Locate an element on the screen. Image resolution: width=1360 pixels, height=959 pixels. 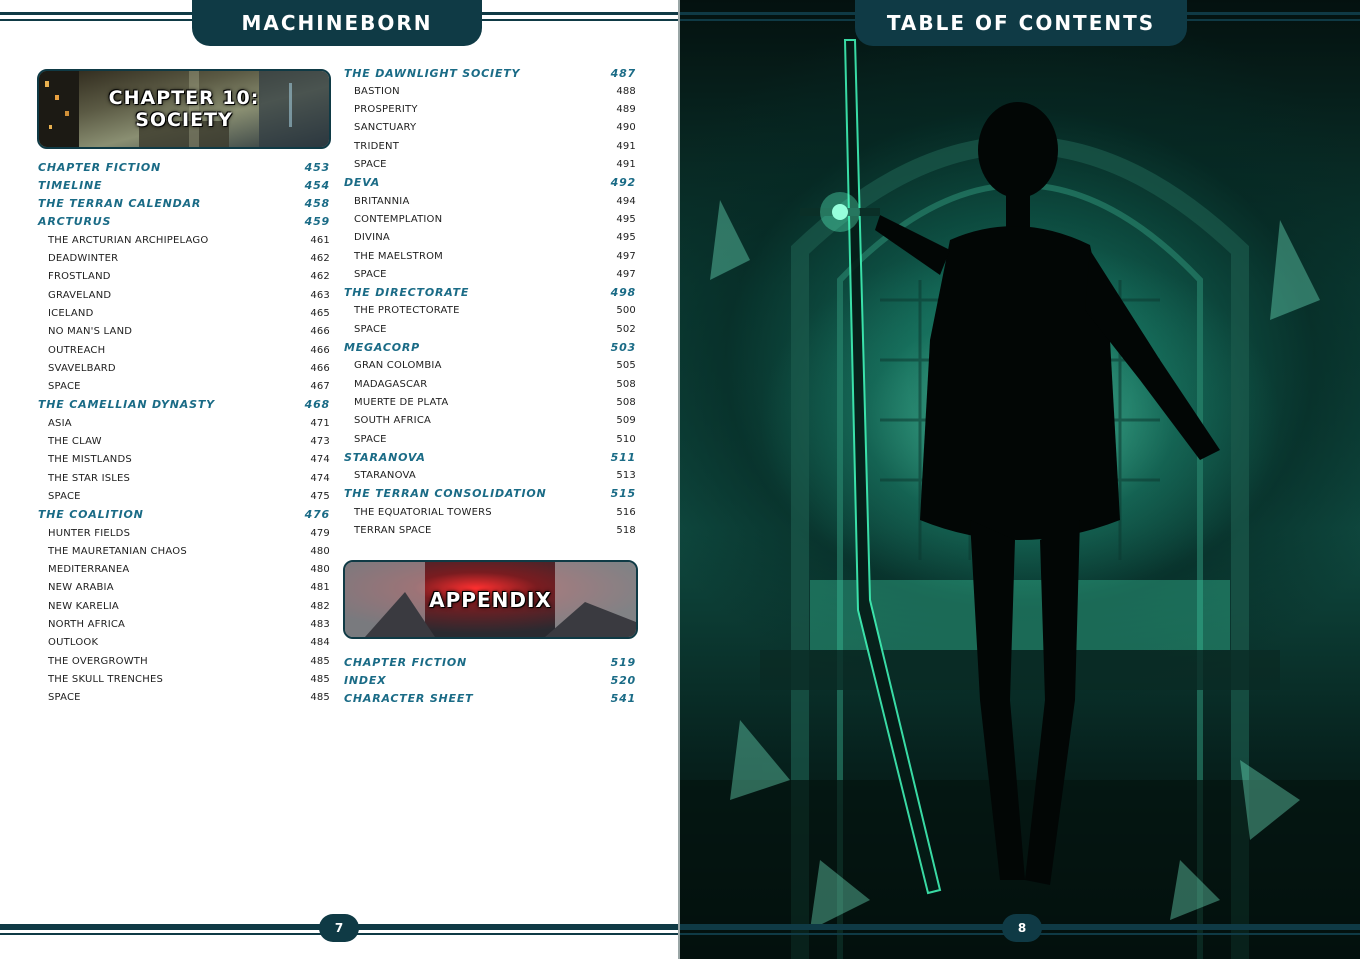
toc-subsection-entry: SANCTUARY 490 is located at coordinates (490, 128).